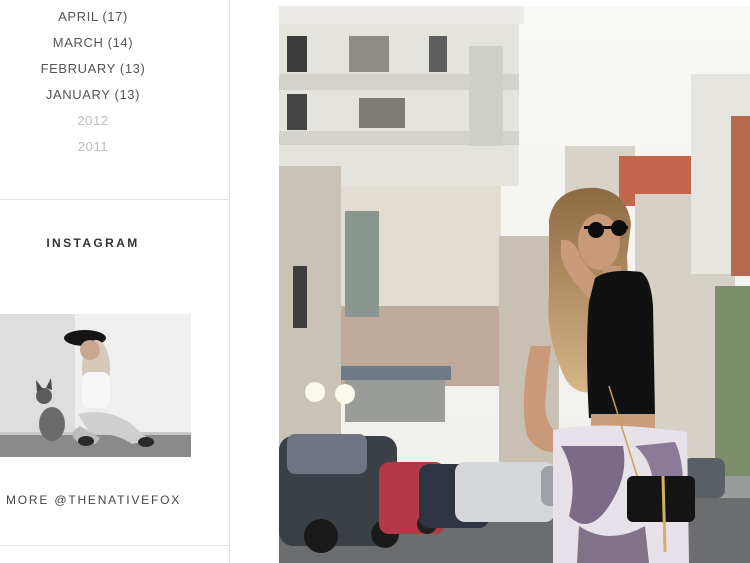 The image size is (750, 563). What do you see at coordinates (93, 43) in the screenshot?
I see `archive-month-march: MARCH (14)` at bounding box center [93, 43].